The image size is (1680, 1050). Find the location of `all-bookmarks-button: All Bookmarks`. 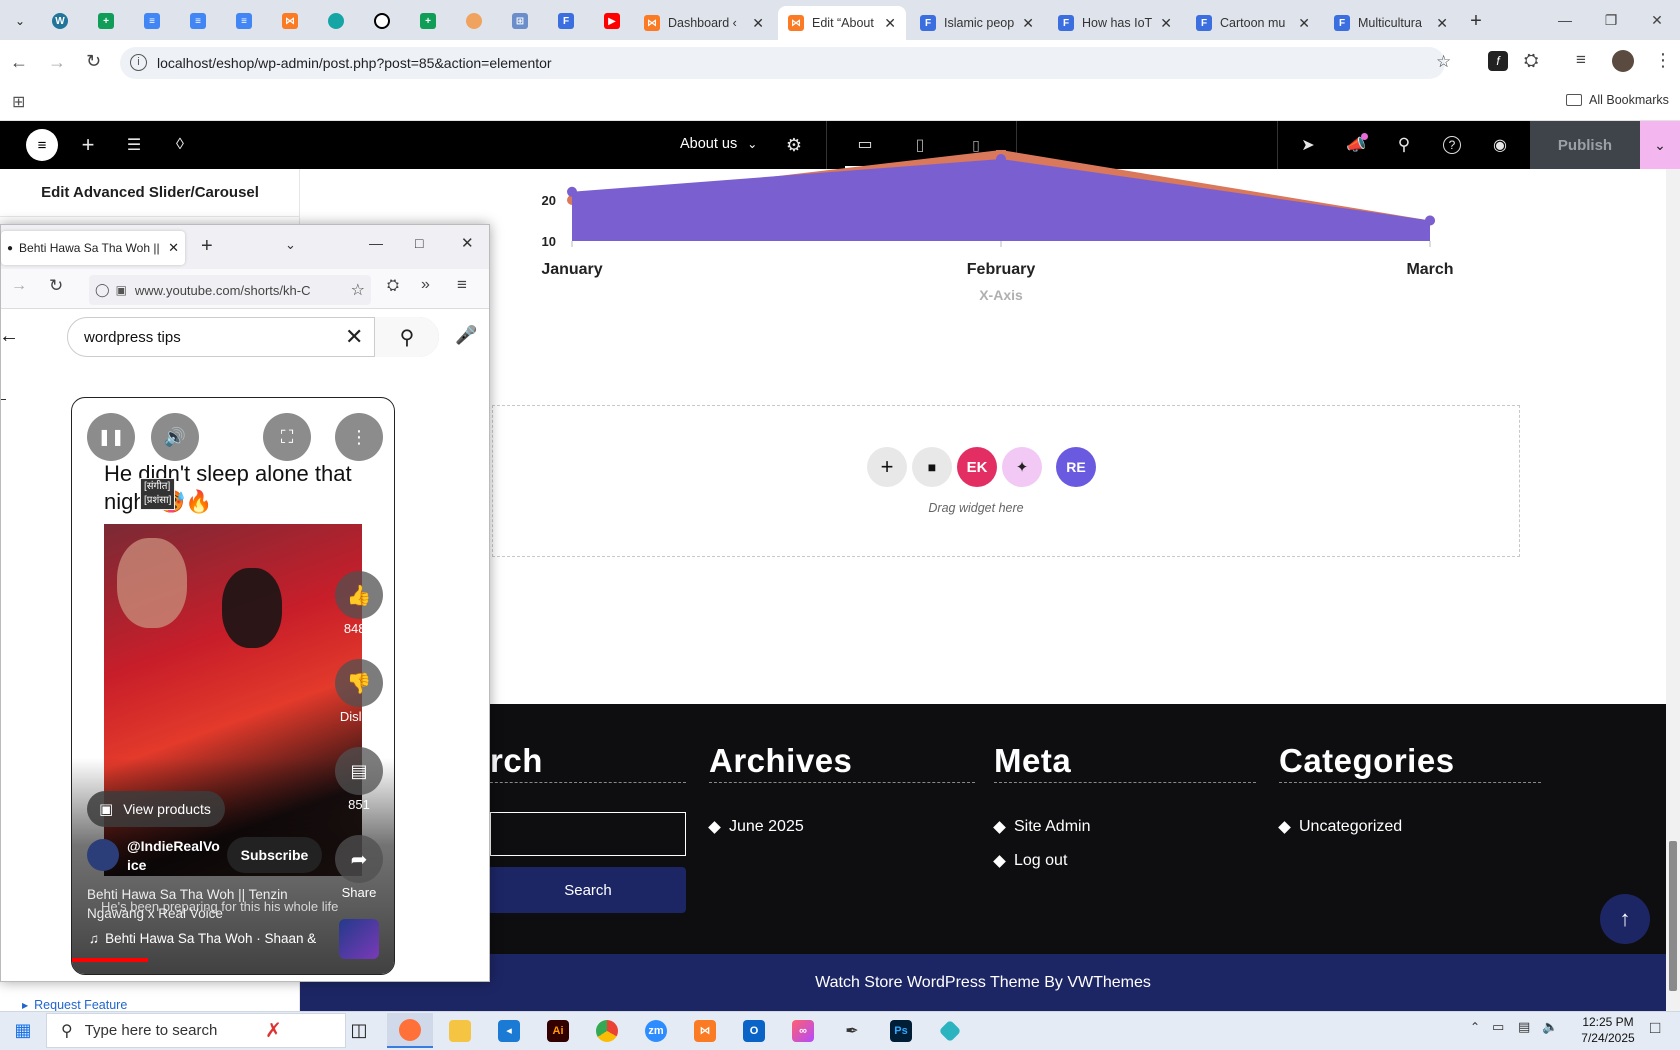

all-bookmarks-button: All Bookmarks is located at coordinates (1617, 100).